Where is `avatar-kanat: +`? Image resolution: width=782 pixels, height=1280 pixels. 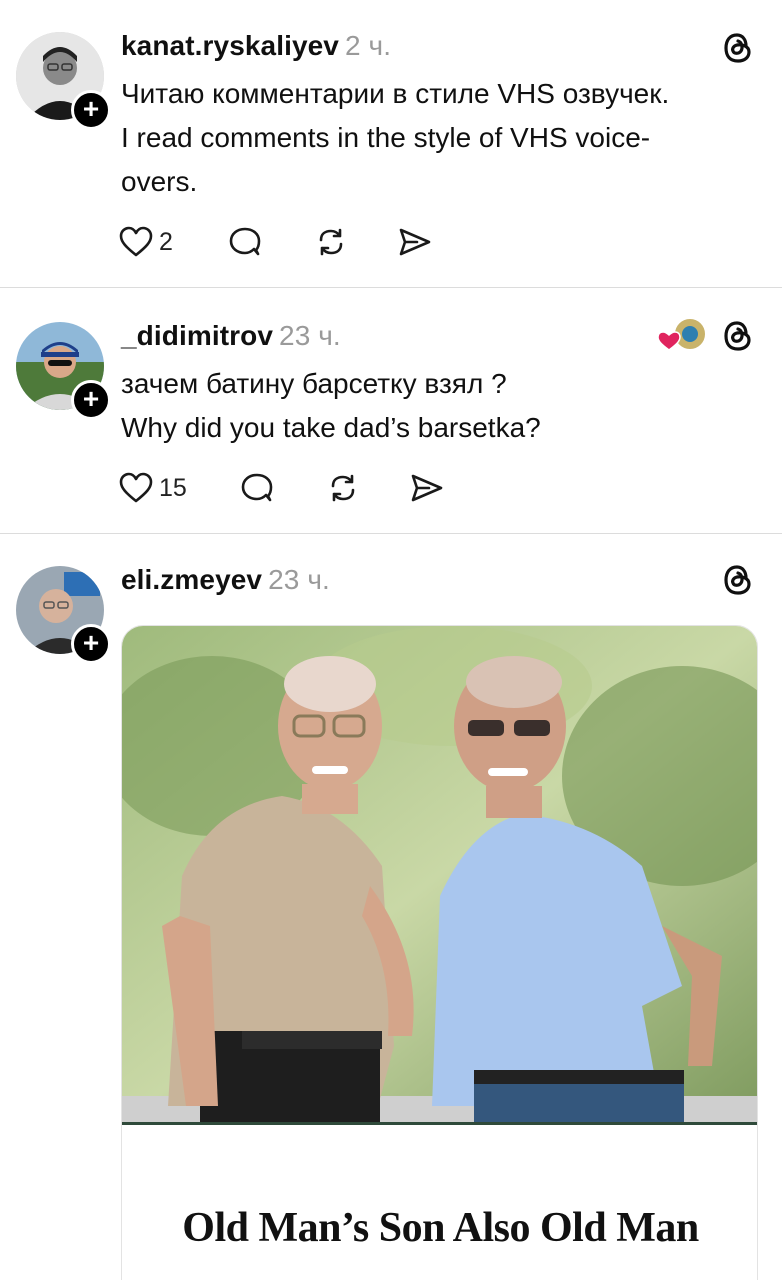
avatar-kanat: + is located at coordinates (63, 81).